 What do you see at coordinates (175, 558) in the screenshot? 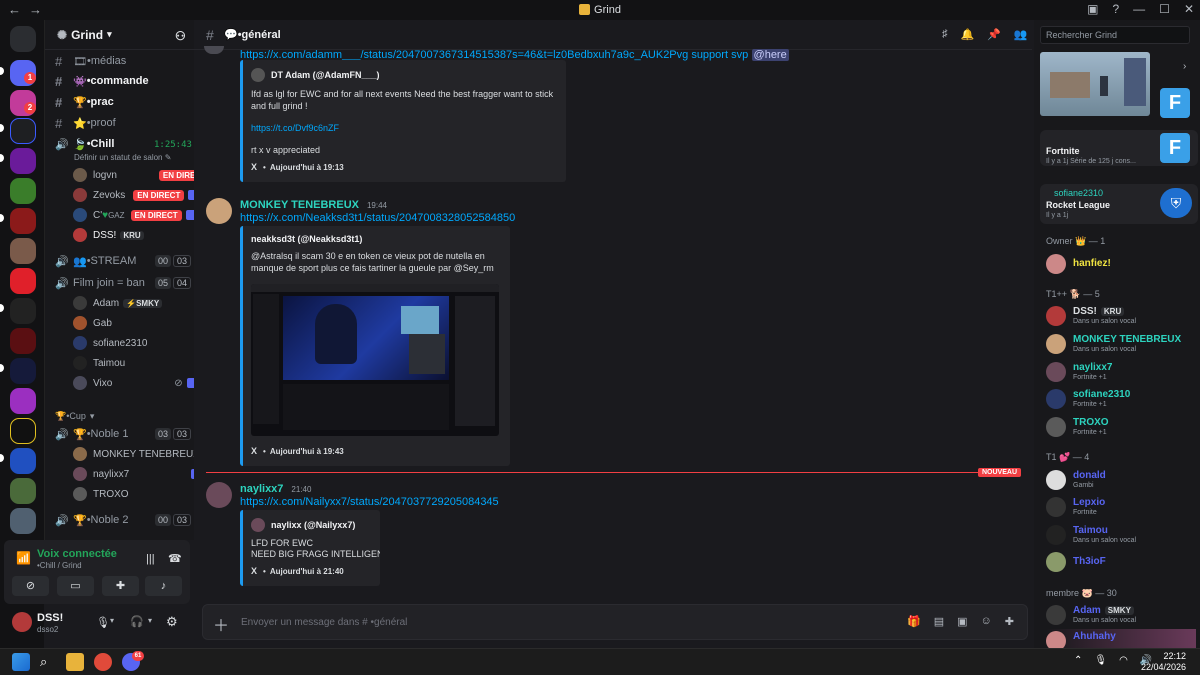
I see `disconnect-icon: ☎` at bounding box center [175, 558].